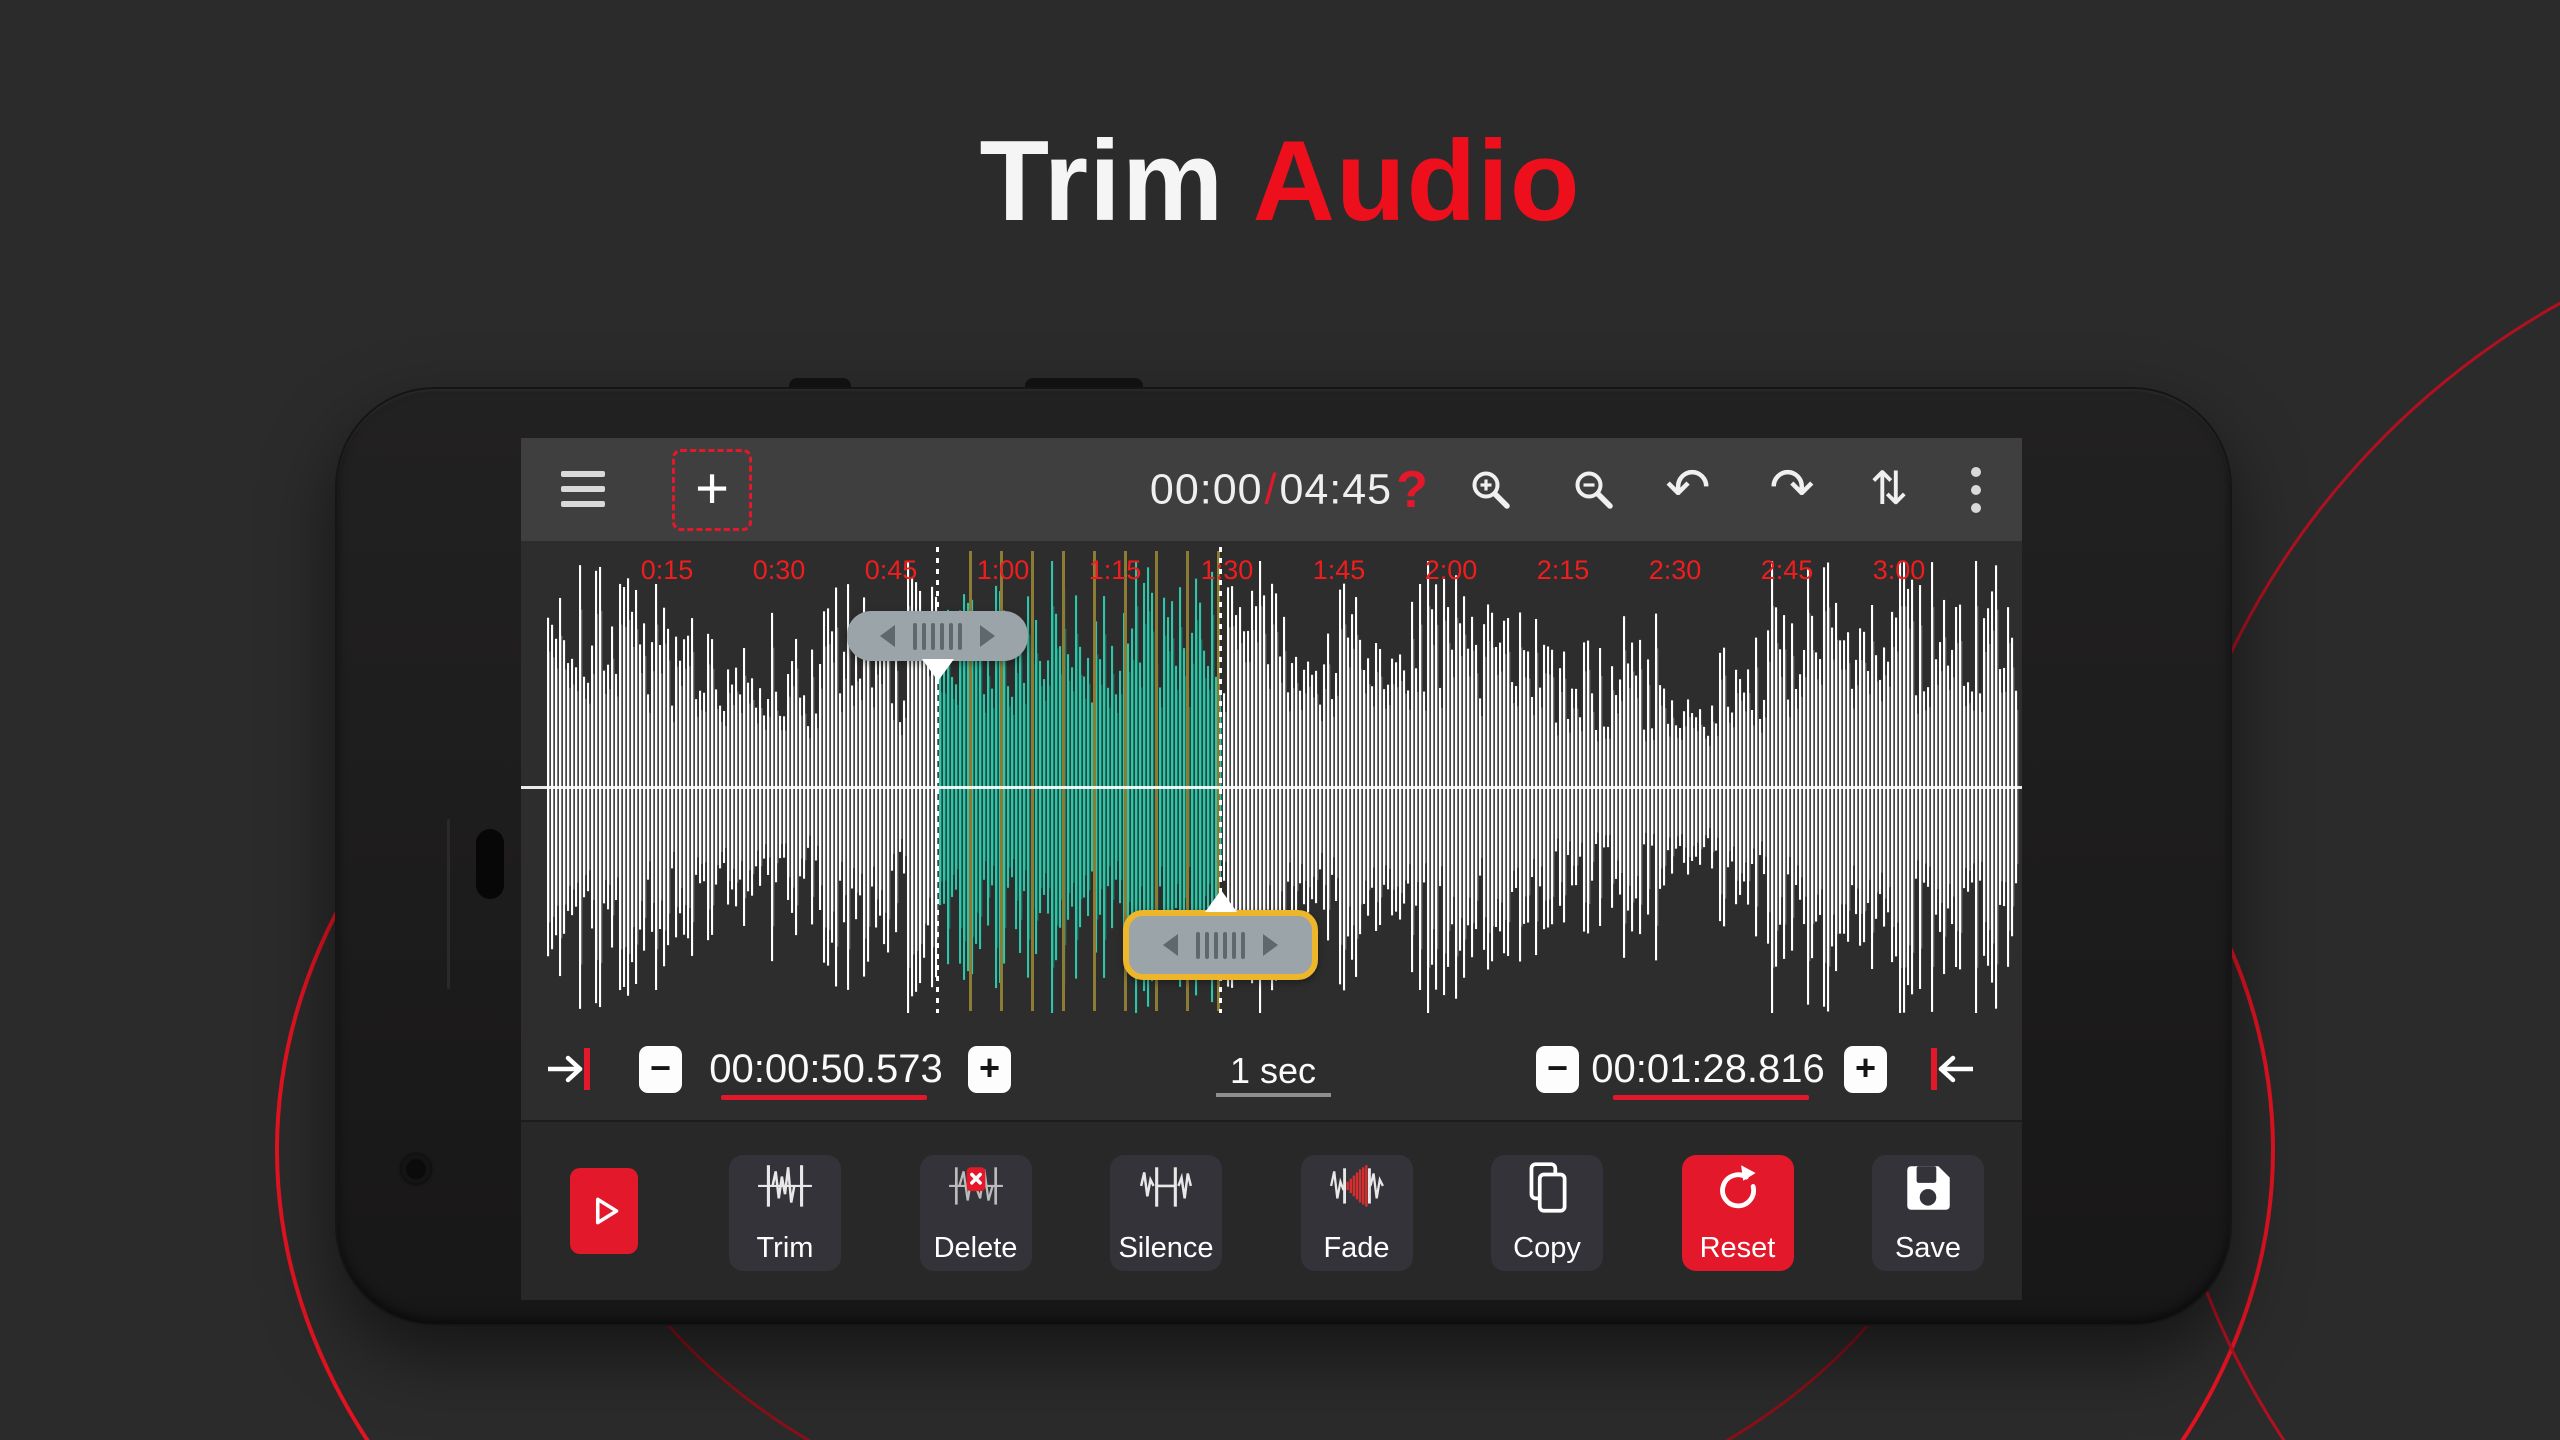 This screenshot has width=2560, height=1440. I want to click on timeline-label: 1:15, so click(1115, 570).